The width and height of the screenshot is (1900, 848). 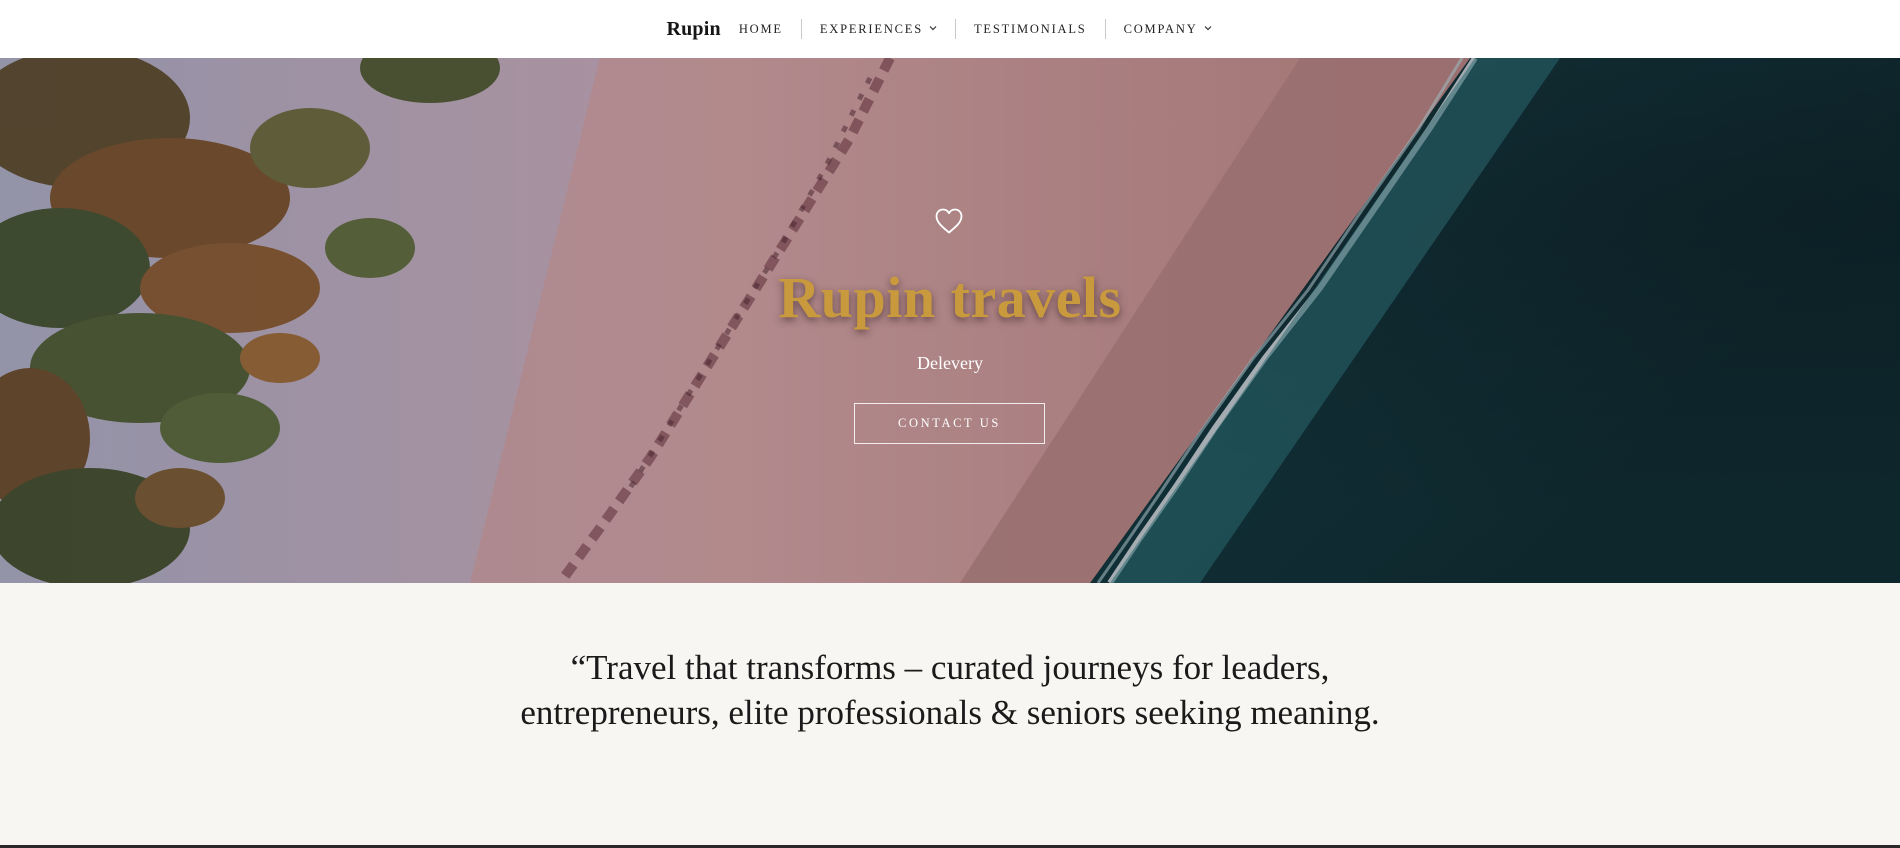 I want to click on nav-home-link: HOME, so click(x=770, y=29).